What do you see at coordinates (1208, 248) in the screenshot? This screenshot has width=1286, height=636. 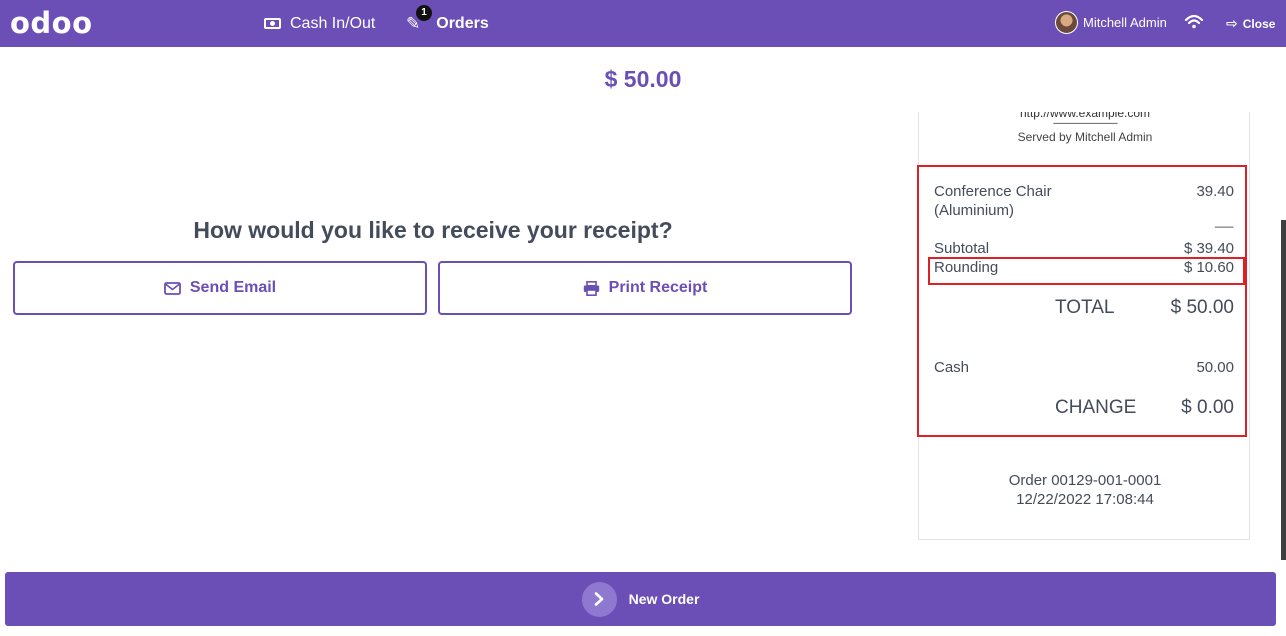 I see `subtotal-value: $ 39.40` at bounding box center [1208, 248].